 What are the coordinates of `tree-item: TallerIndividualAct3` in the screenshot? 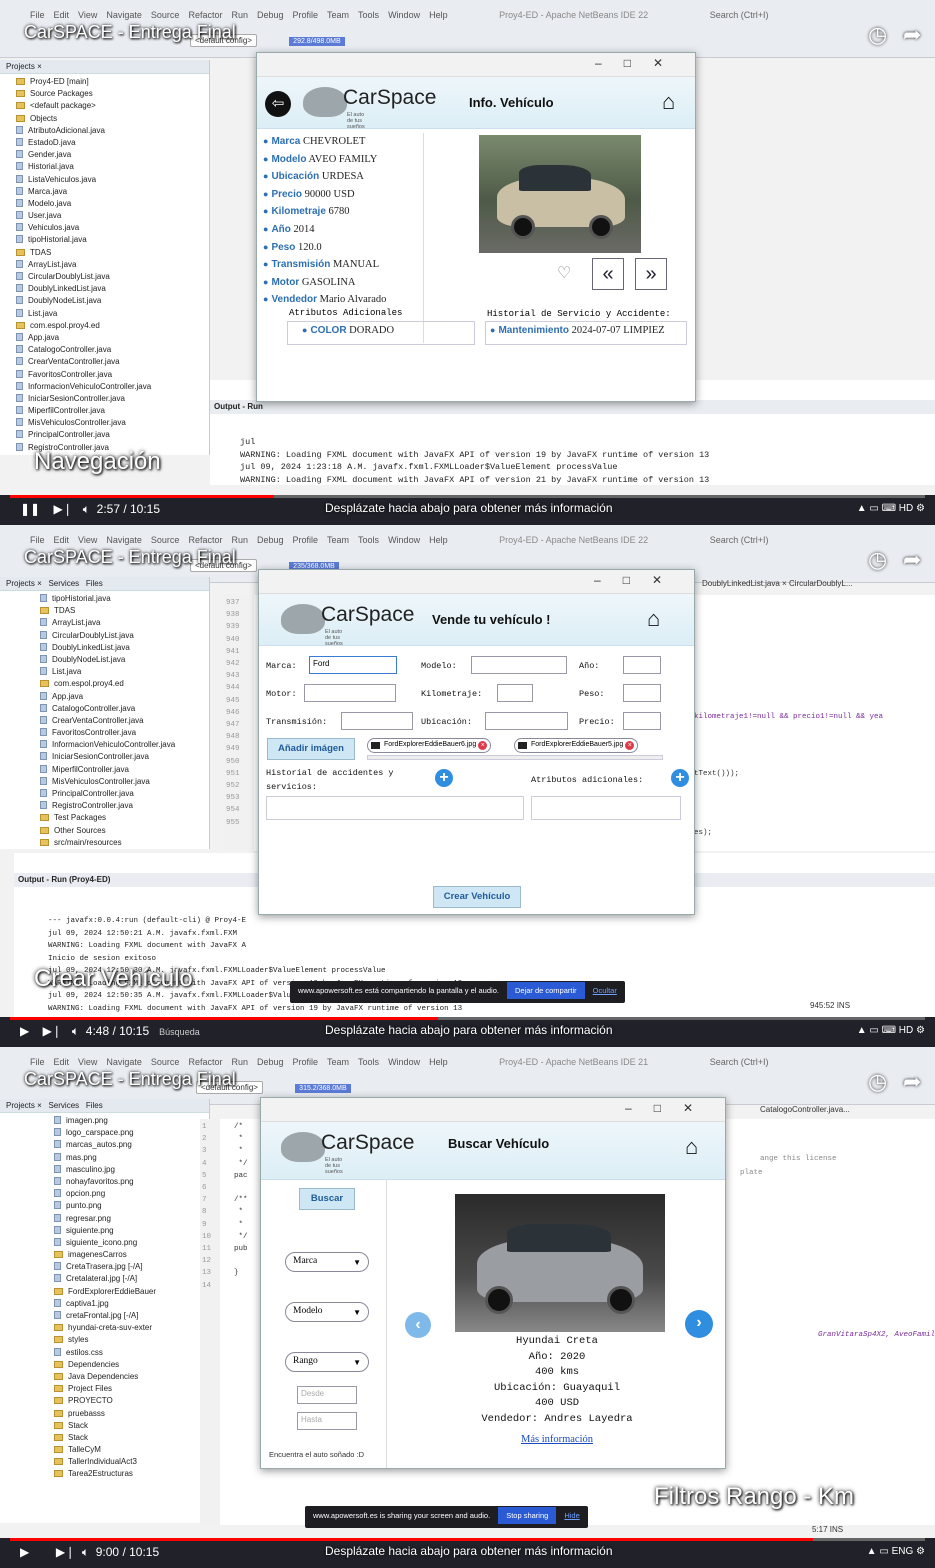 It's located at (131, 1462).